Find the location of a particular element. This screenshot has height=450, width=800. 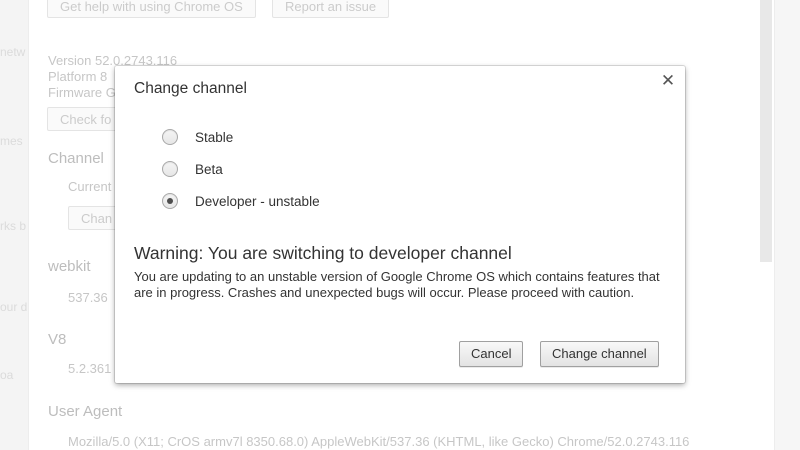

radio-option-beta: Beta is located at coordinates (192, 169).